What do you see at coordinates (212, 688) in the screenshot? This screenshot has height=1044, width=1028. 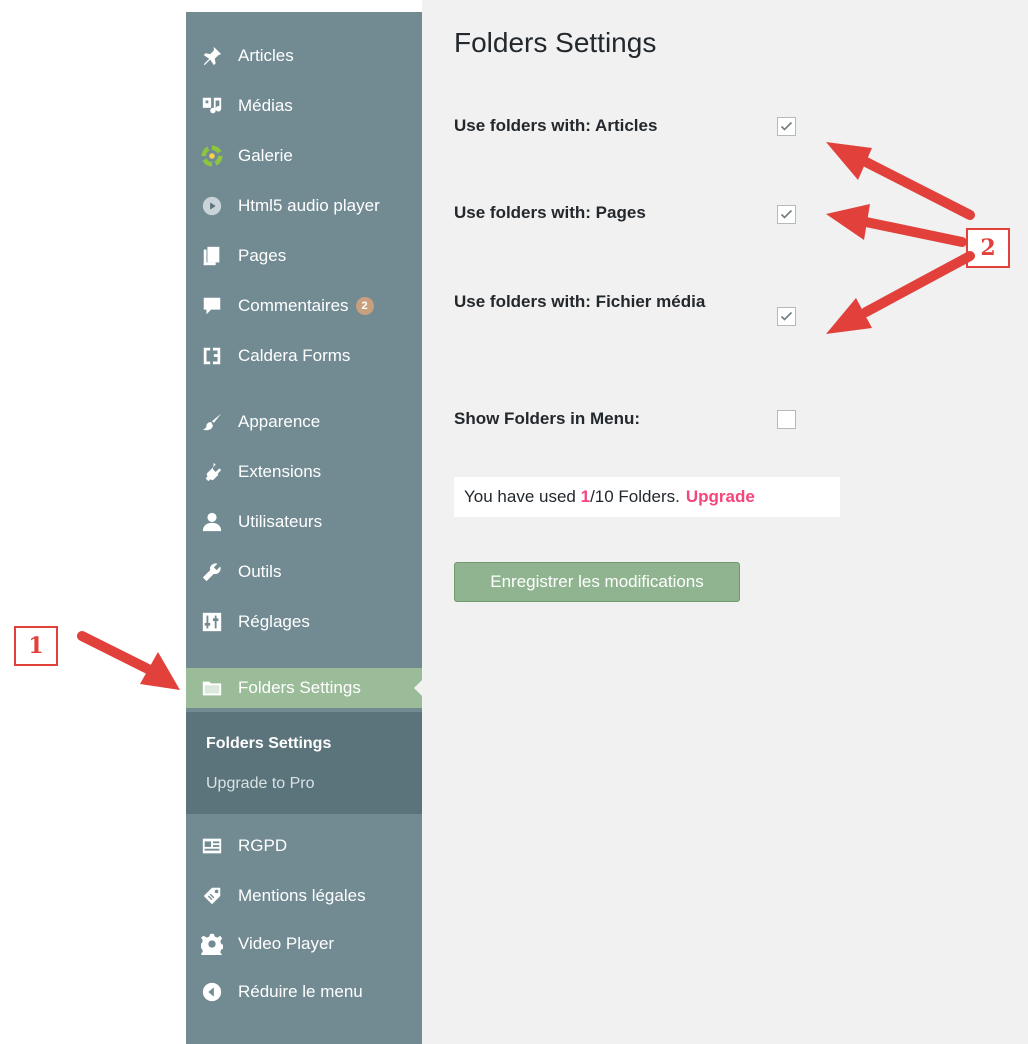 I see `folder-icon` at bounding box center [212, 688].